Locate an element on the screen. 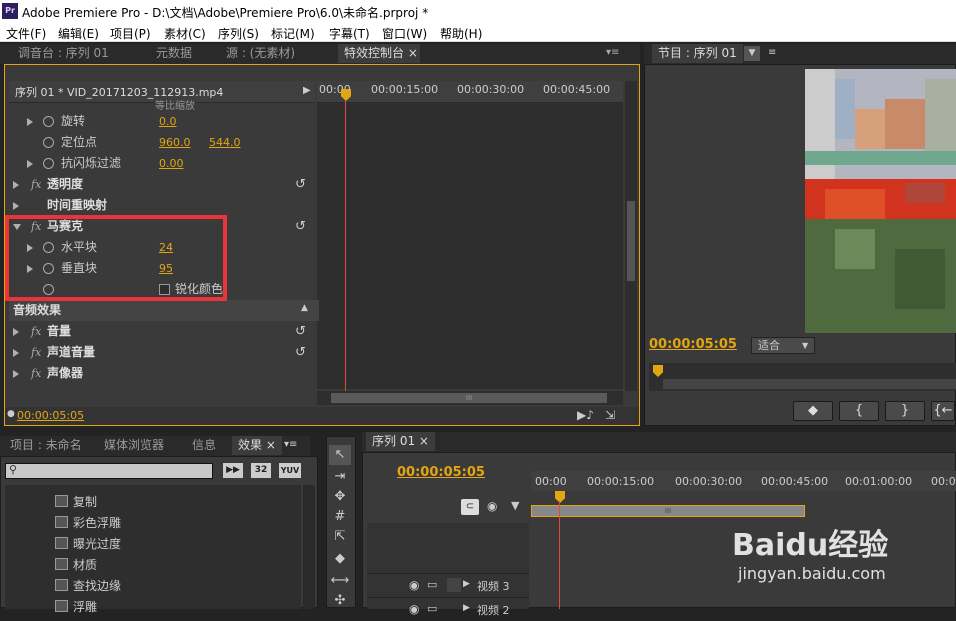 This screenshot has width=956, height=621. ecp-timecode: 00:00:05:05 is located at coordinates (50, 415).